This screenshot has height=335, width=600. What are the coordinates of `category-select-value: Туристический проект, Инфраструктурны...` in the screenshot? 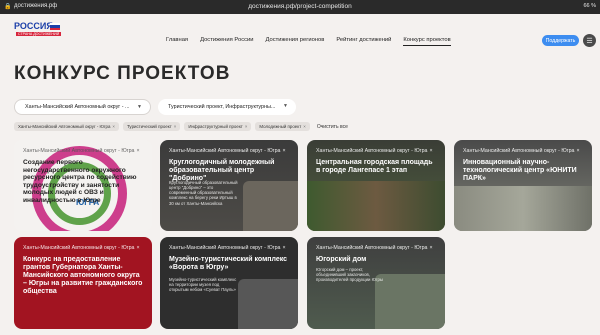 It's located at (222, 107).